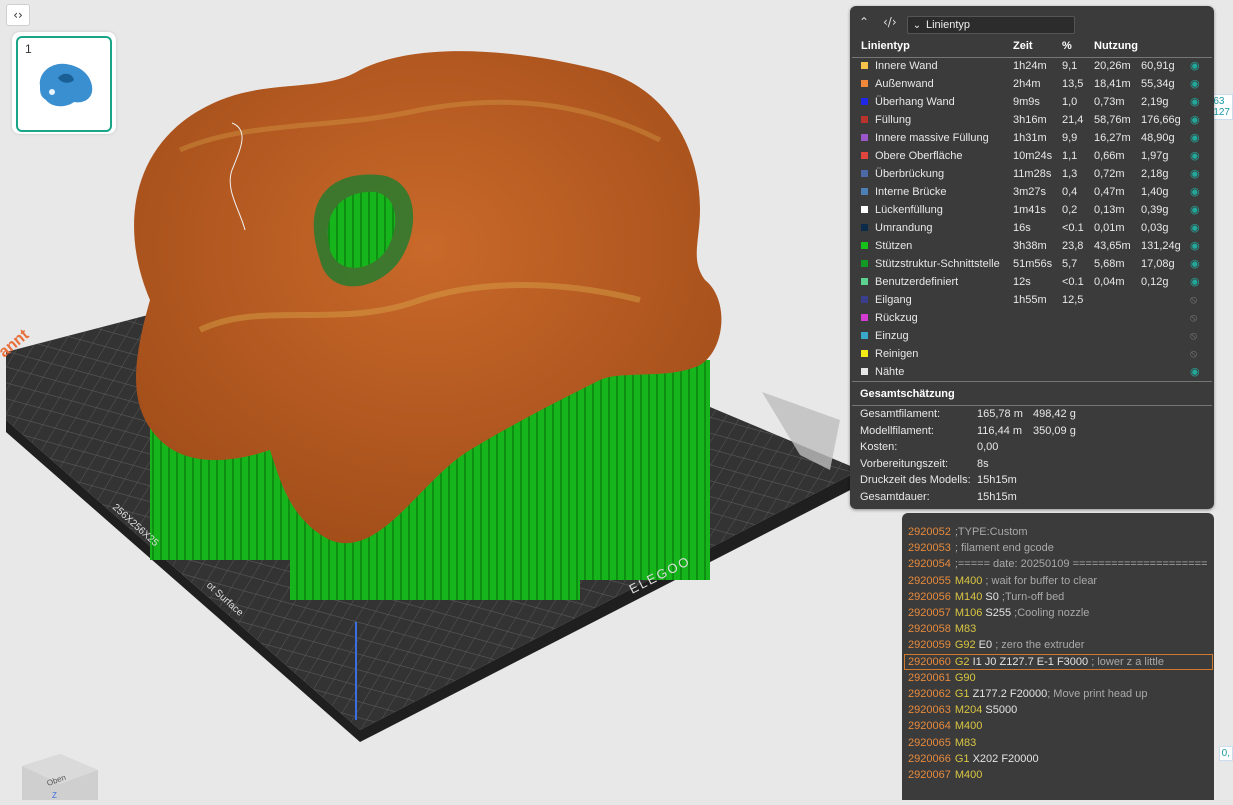 The width and height of the screenshot is (1233, 805). I want to click on gcode-line: 2920066 G1 X202 F20000, so click(1058, 759).